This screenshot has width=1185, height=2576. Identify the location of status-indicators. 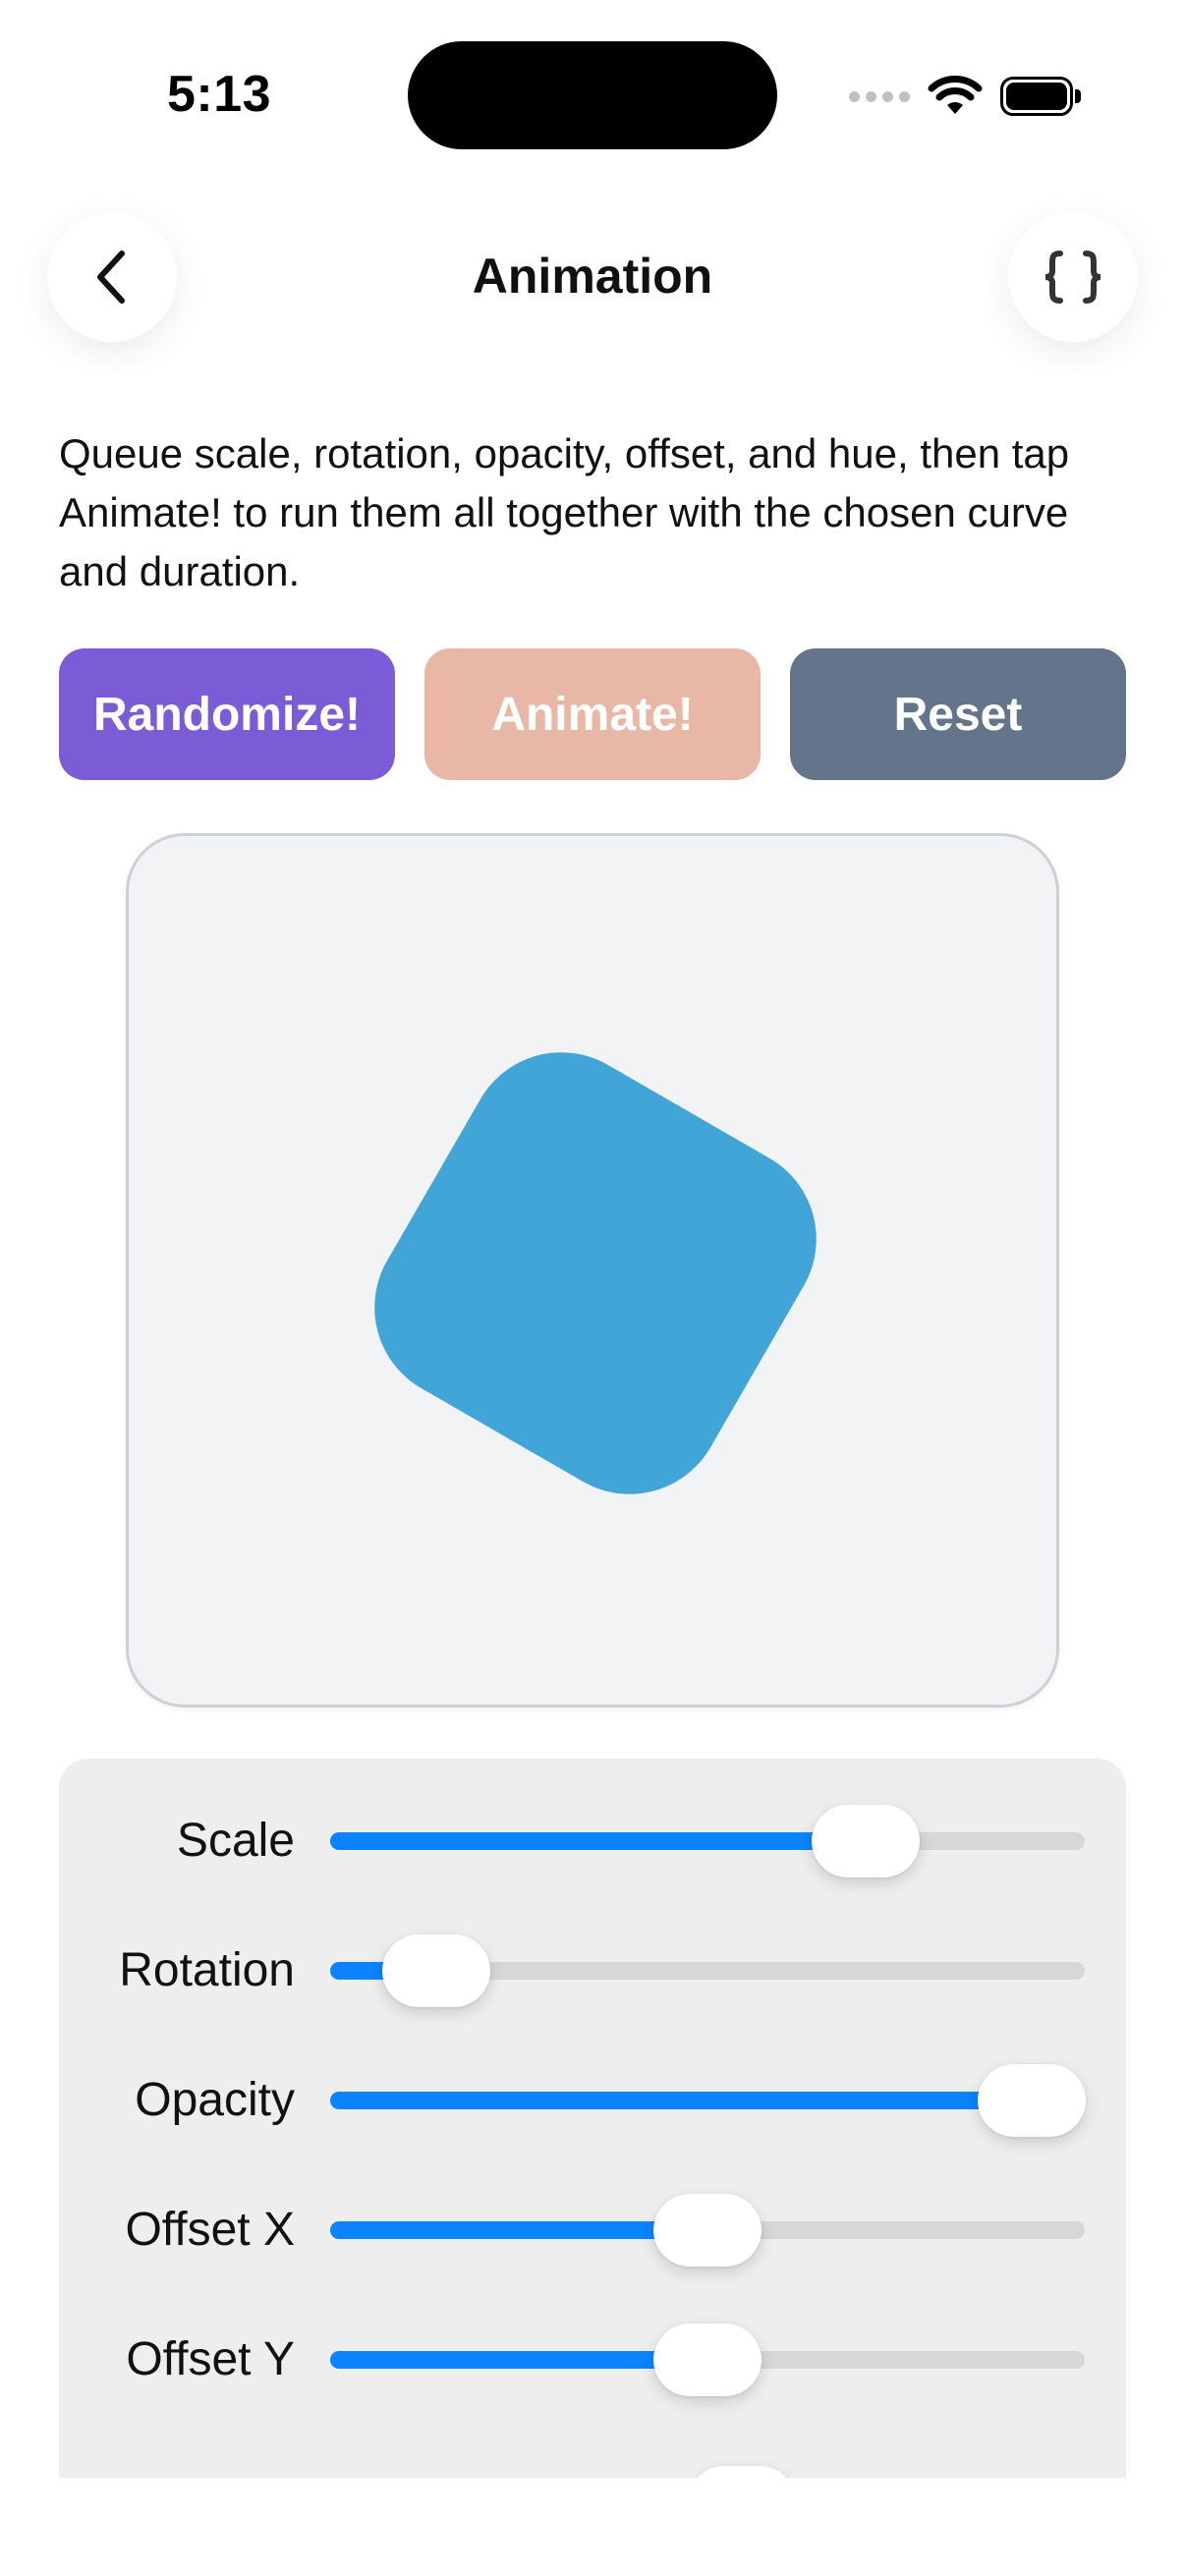
(965, 96).